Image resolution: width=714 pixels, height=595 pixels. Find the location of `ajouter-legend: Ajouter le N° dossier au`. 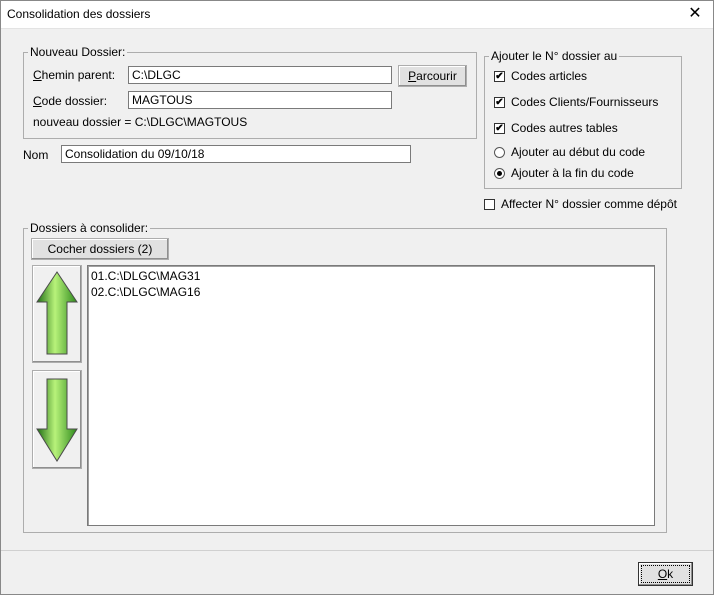

ajouter-legend: Ajouter le N° dossier au is located at coordinates (554, 56).